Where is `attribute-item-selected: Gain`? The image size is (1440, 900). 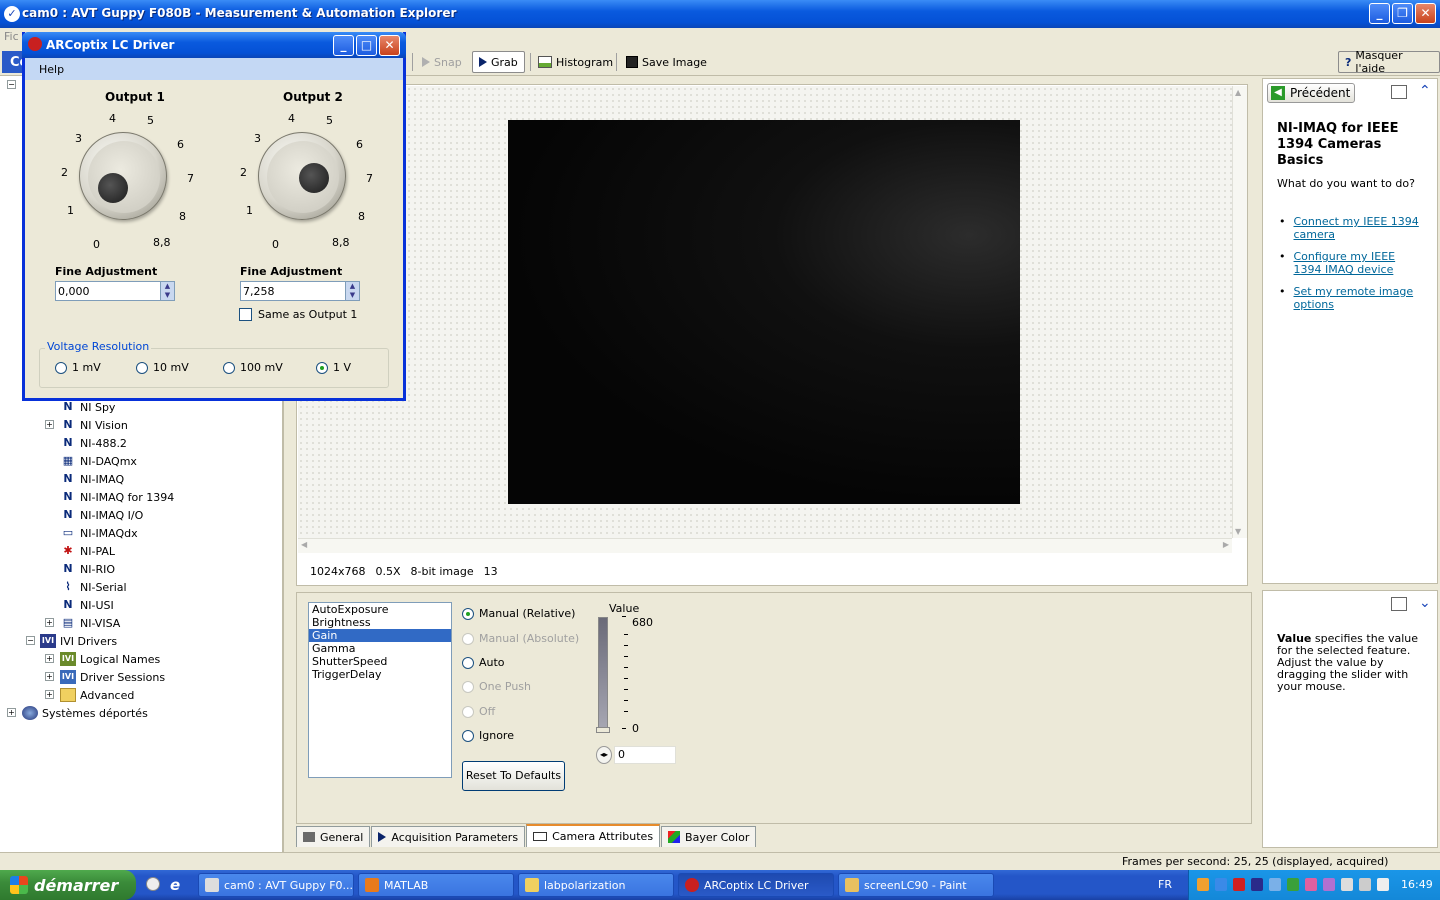
attribute-item-selected: Gain is located at coordinates (380, 635).